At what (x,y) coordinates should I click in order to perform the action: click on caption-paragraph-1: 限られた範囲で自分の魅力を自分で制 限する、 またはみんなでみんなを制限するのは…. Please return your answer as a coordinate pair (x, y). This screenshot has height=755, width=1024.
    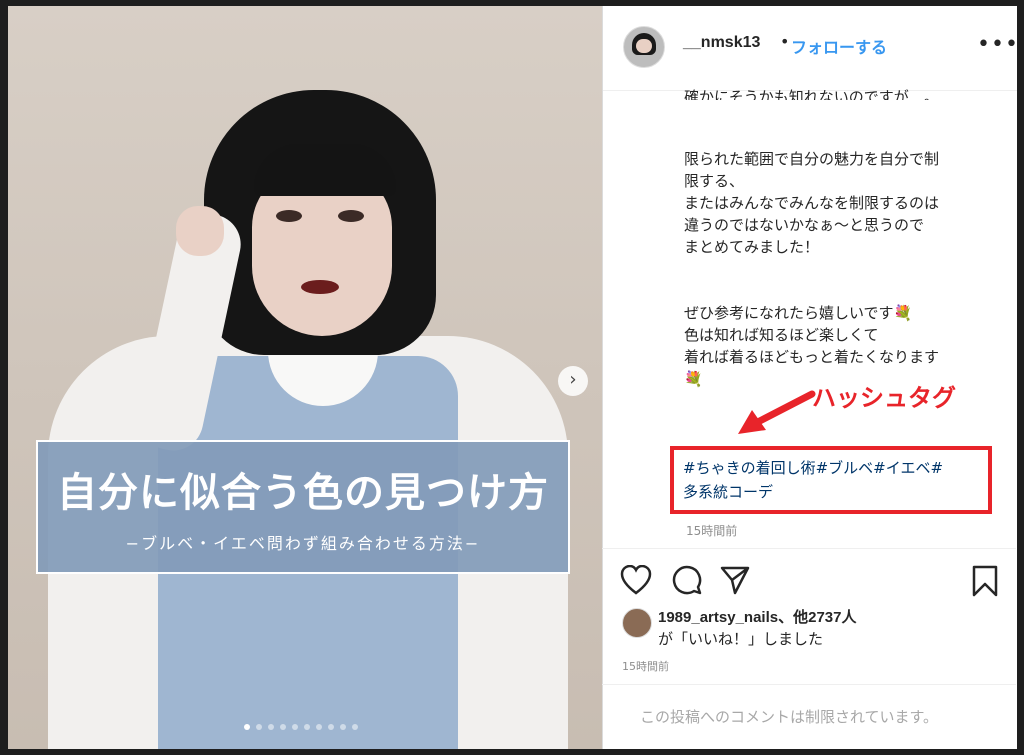
    Looking at the image, I should click on (839, 203).